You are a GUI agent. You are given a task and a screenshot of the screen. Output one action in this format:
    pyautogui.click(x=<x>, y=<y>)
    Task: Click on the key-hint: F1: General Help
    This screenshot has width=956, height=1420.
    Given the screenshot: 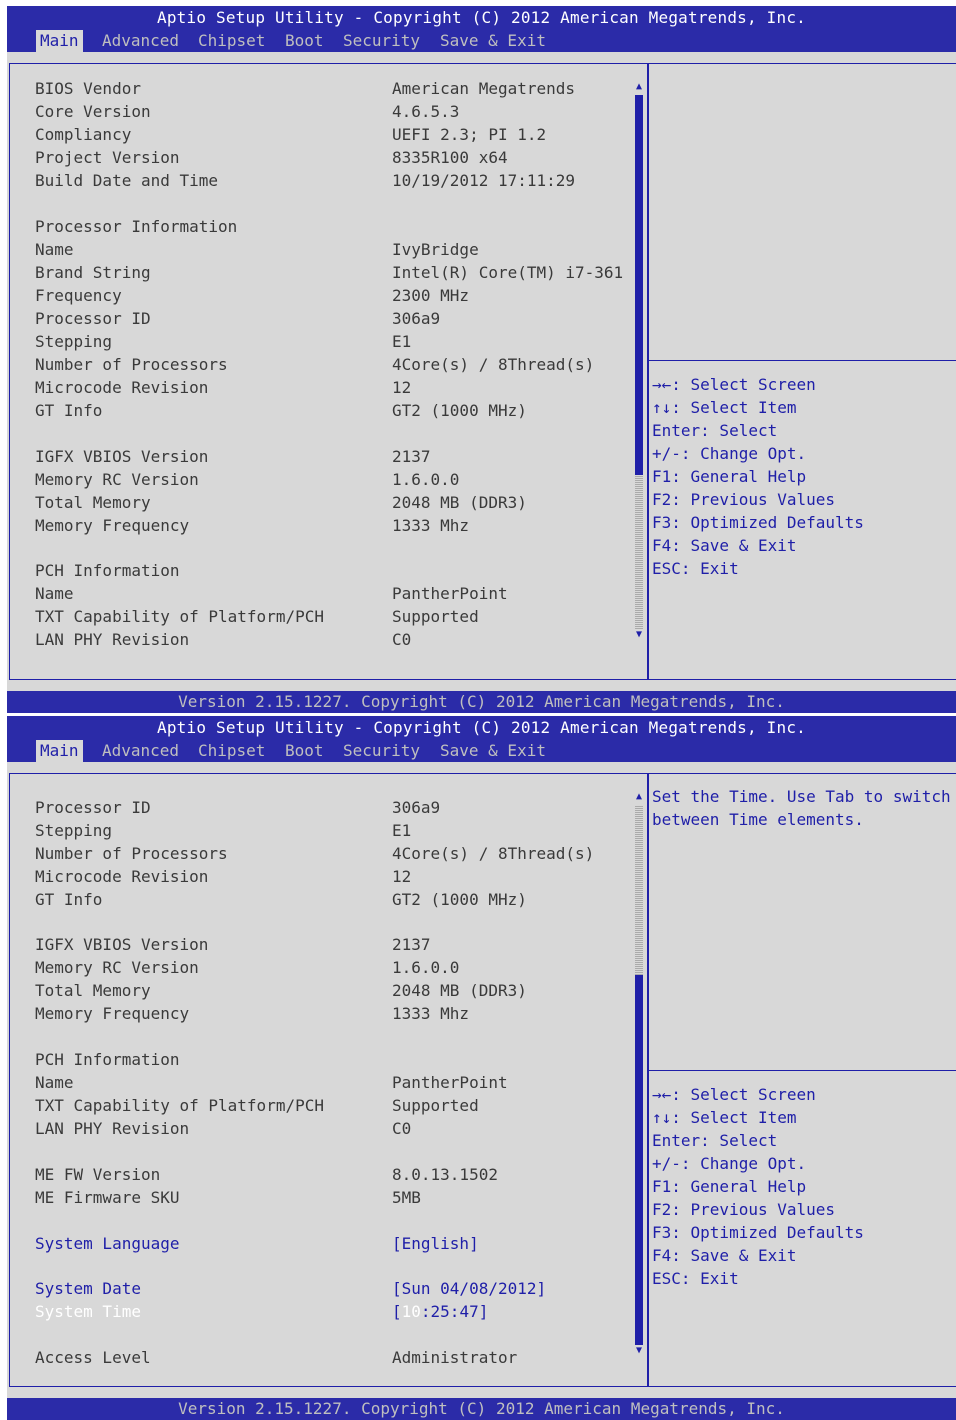 What is the action you would take?
    pyautogui.click(x=729, y=1186)
    